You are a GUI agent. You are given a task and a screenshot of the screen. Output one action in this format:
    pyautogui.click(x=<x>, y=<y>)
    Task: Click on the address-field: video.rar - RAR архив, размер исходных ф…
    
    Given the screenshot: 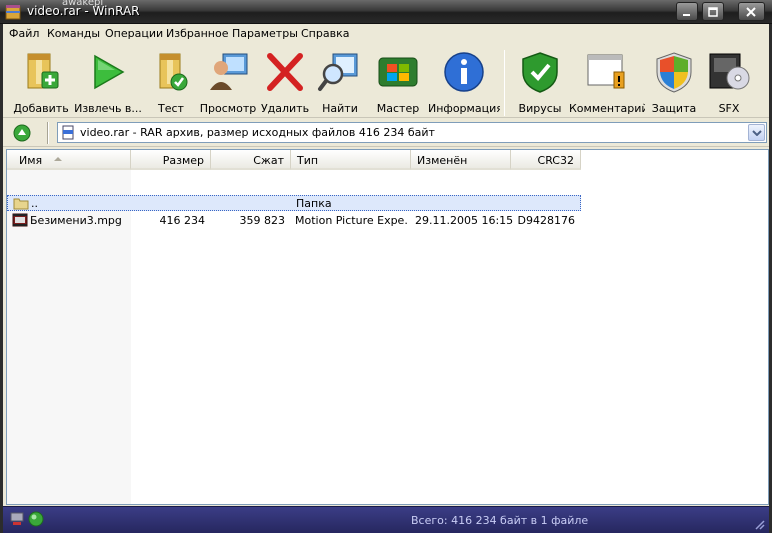 What is the action you would take?
    pyautogui.click(x=412, y=132)
    